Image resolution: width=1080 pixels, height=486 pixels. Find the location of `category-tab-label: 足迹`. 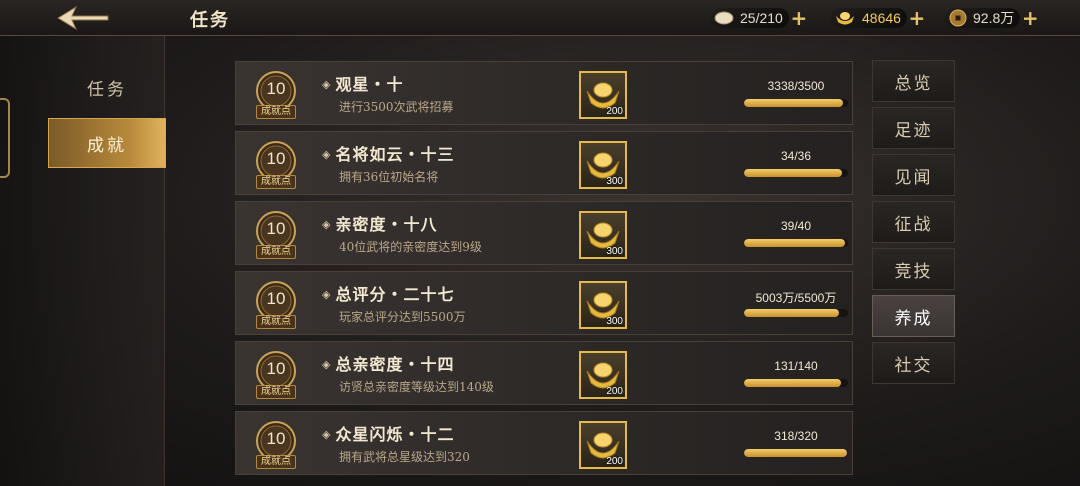

category-tab-label: 足迹 is located at coordinates (913, 130).